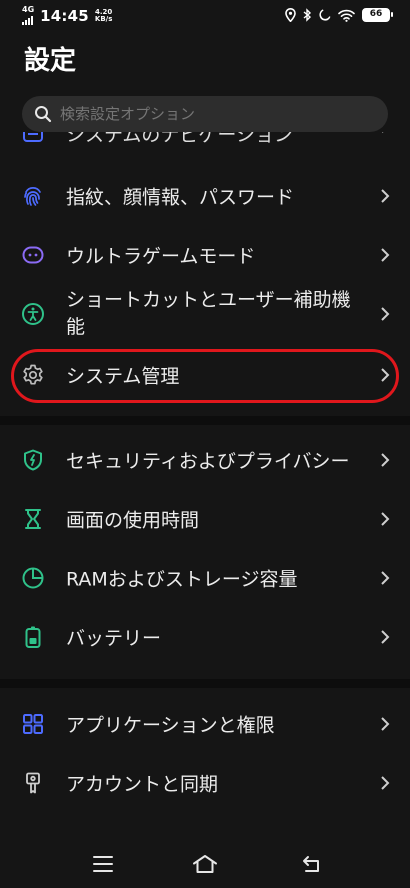 Image resolution: width=410 pixels, height=888 pixels. Describe the element at coordinates (32, 196) in the screenshot. I see `fingerprint-icon` at that location.